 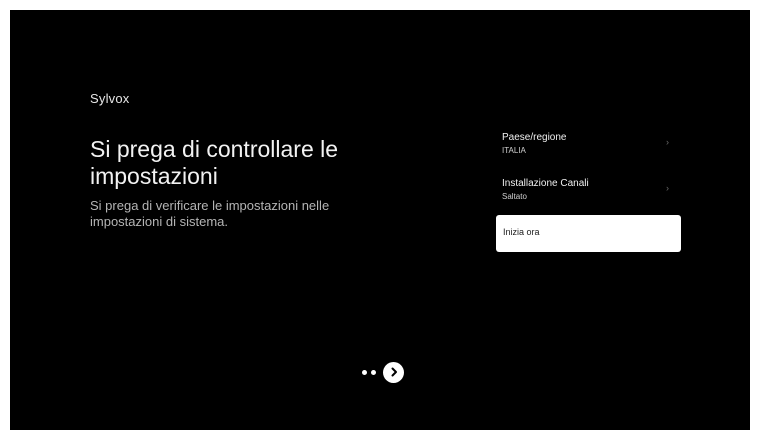 I want to click on chevron-right-circle-icon, so click(x=394, y=372).